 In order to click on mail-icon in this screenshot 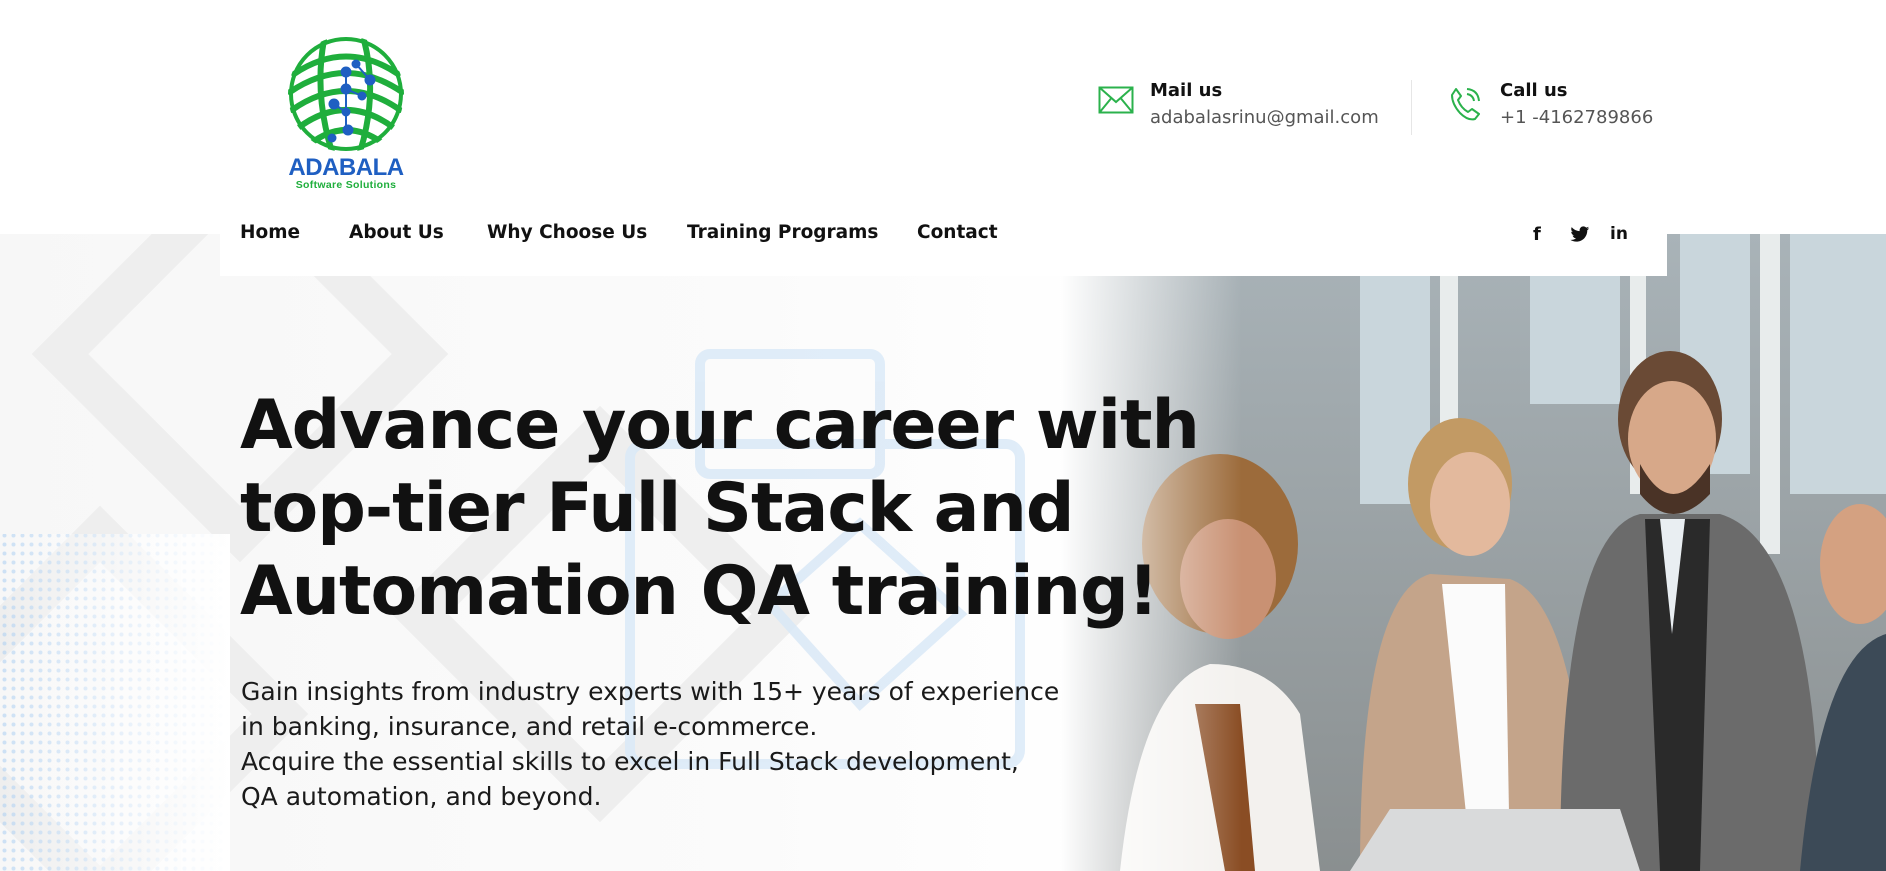, I will do `click(1116, 102)`.